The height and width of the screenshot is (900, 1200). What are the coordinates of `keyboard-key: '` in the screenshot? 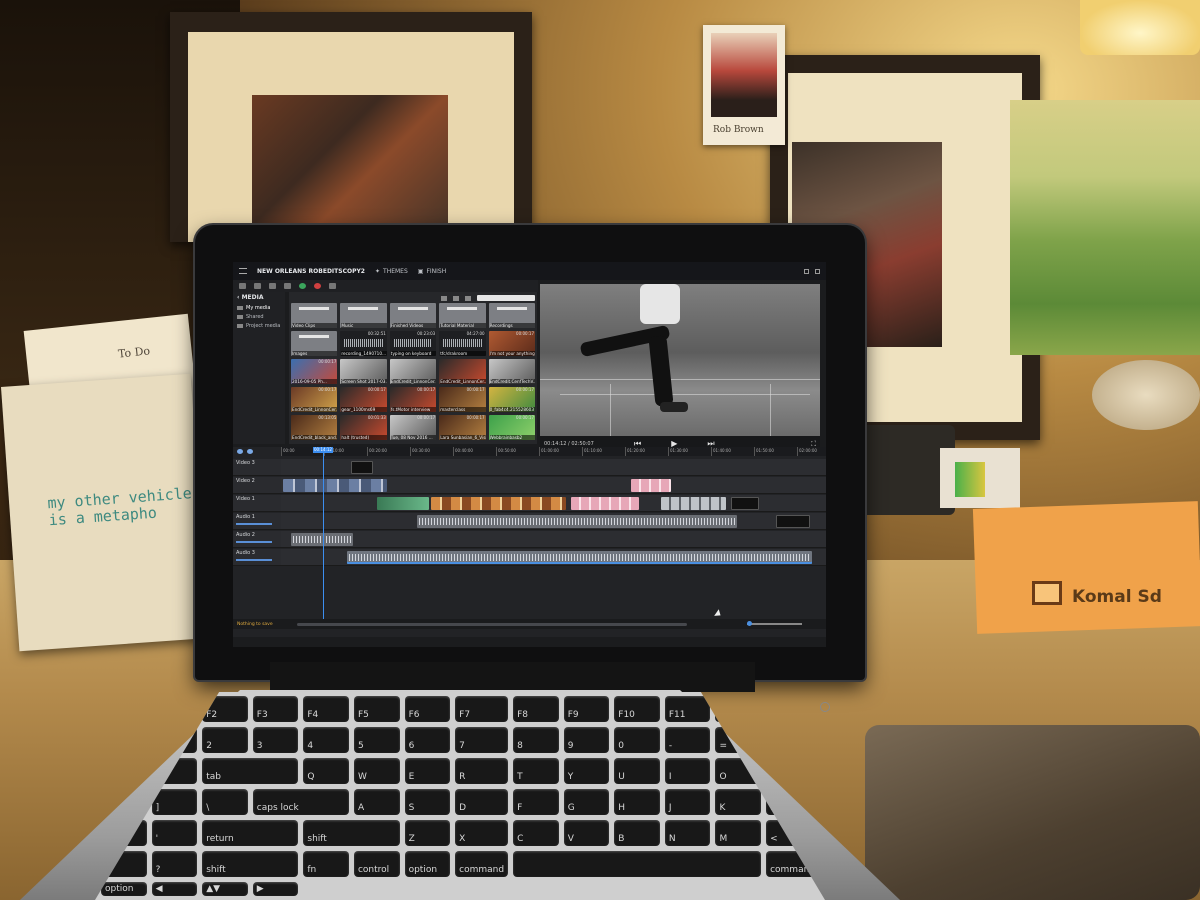 It's located at (174, 833).